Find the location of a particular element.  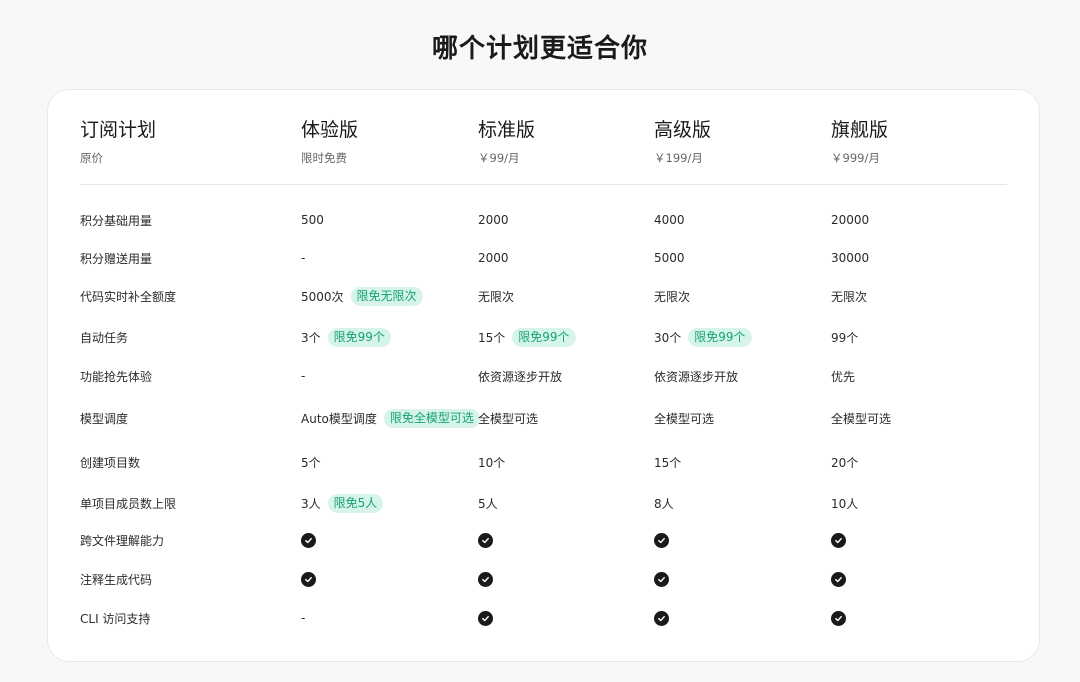

header-title: 订阅计划 is located at coordinates (118, 130).